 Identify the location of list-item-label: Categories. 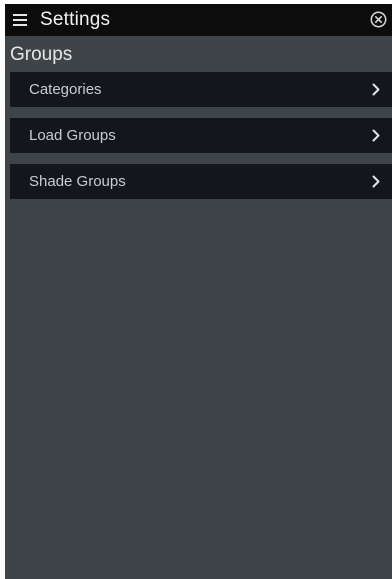
(65, 89).